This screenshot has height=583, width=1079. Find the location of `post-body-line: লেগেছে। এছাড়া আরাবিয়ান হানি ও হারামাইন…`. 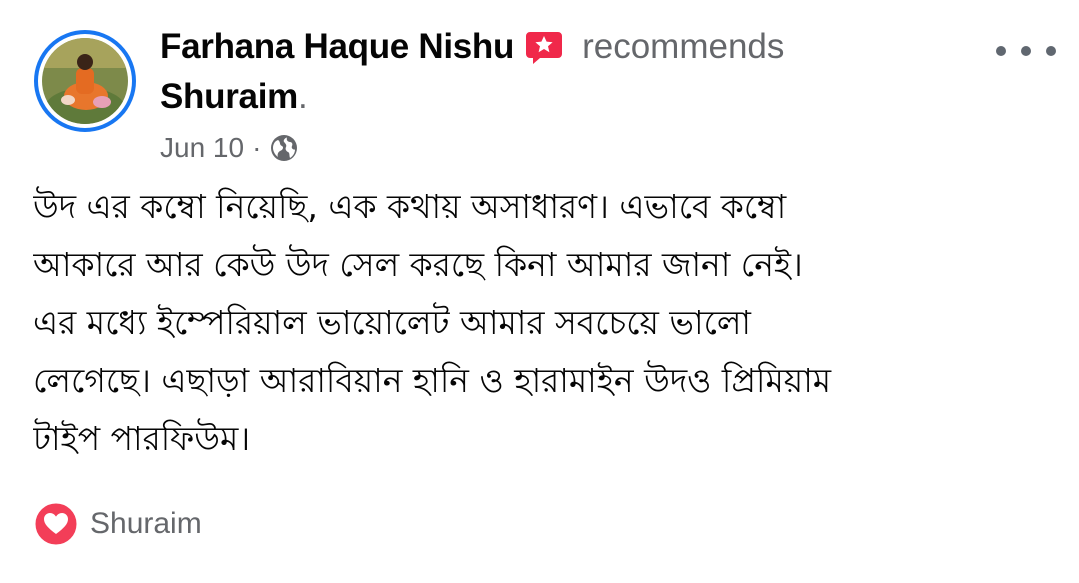

post-body-line: লেগেছে। এছাড়া আরাবিয়ান হানি ও হারামাইন… is located at coordinates (432, 380).